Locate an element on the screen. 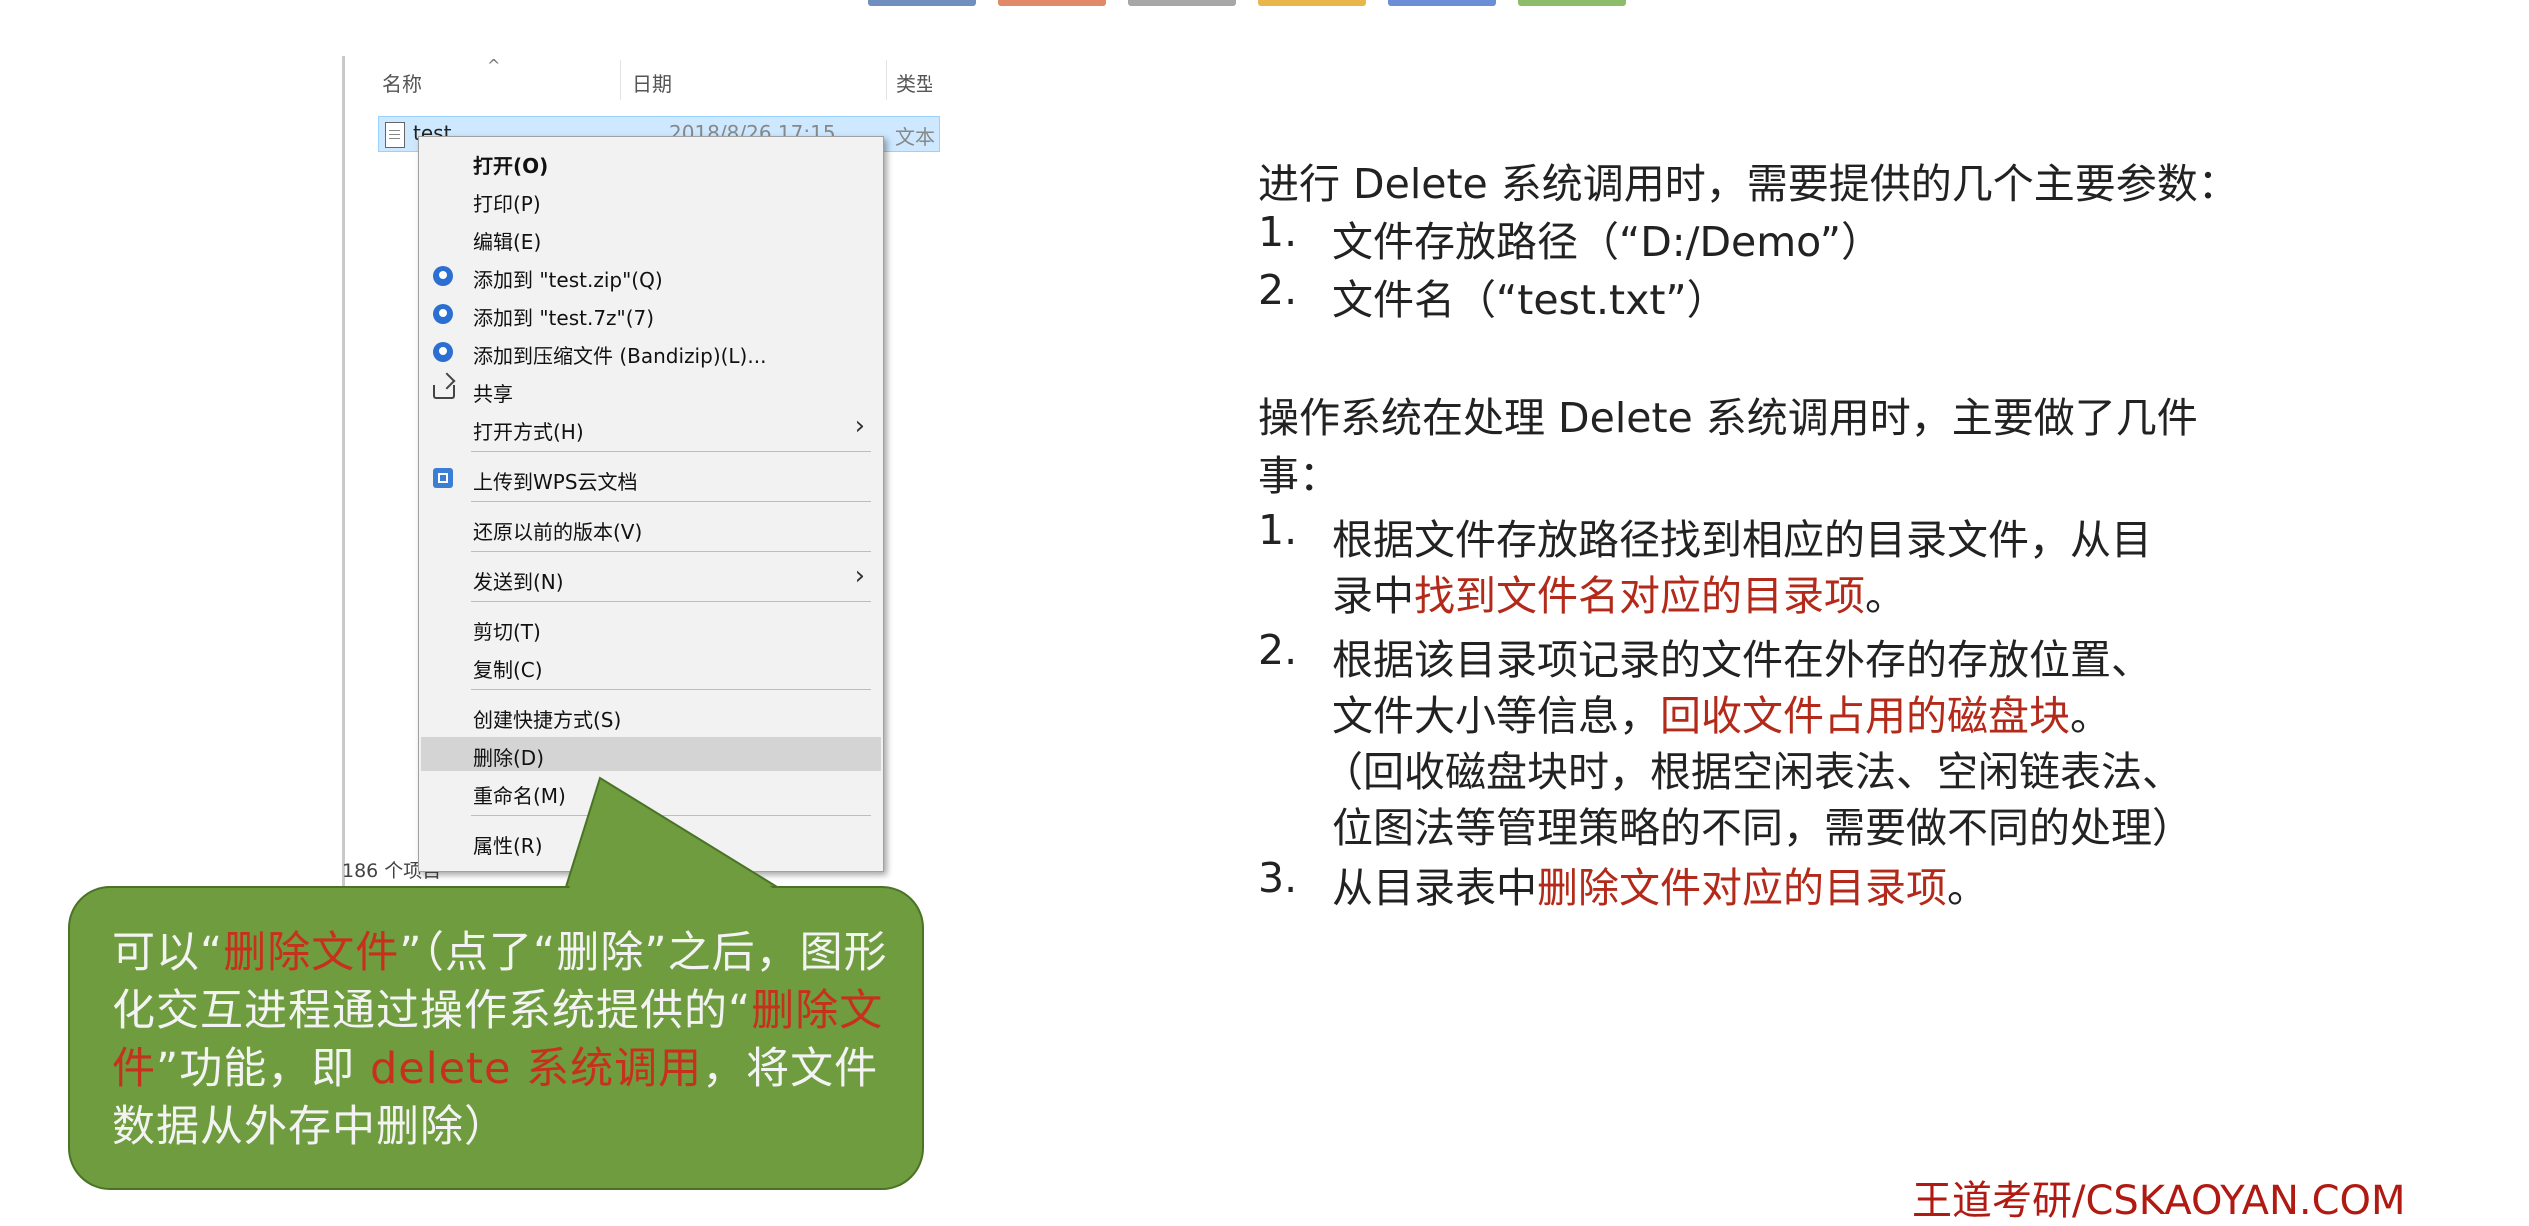  column-header-name: 名称 is located at coordinates (402, 82).